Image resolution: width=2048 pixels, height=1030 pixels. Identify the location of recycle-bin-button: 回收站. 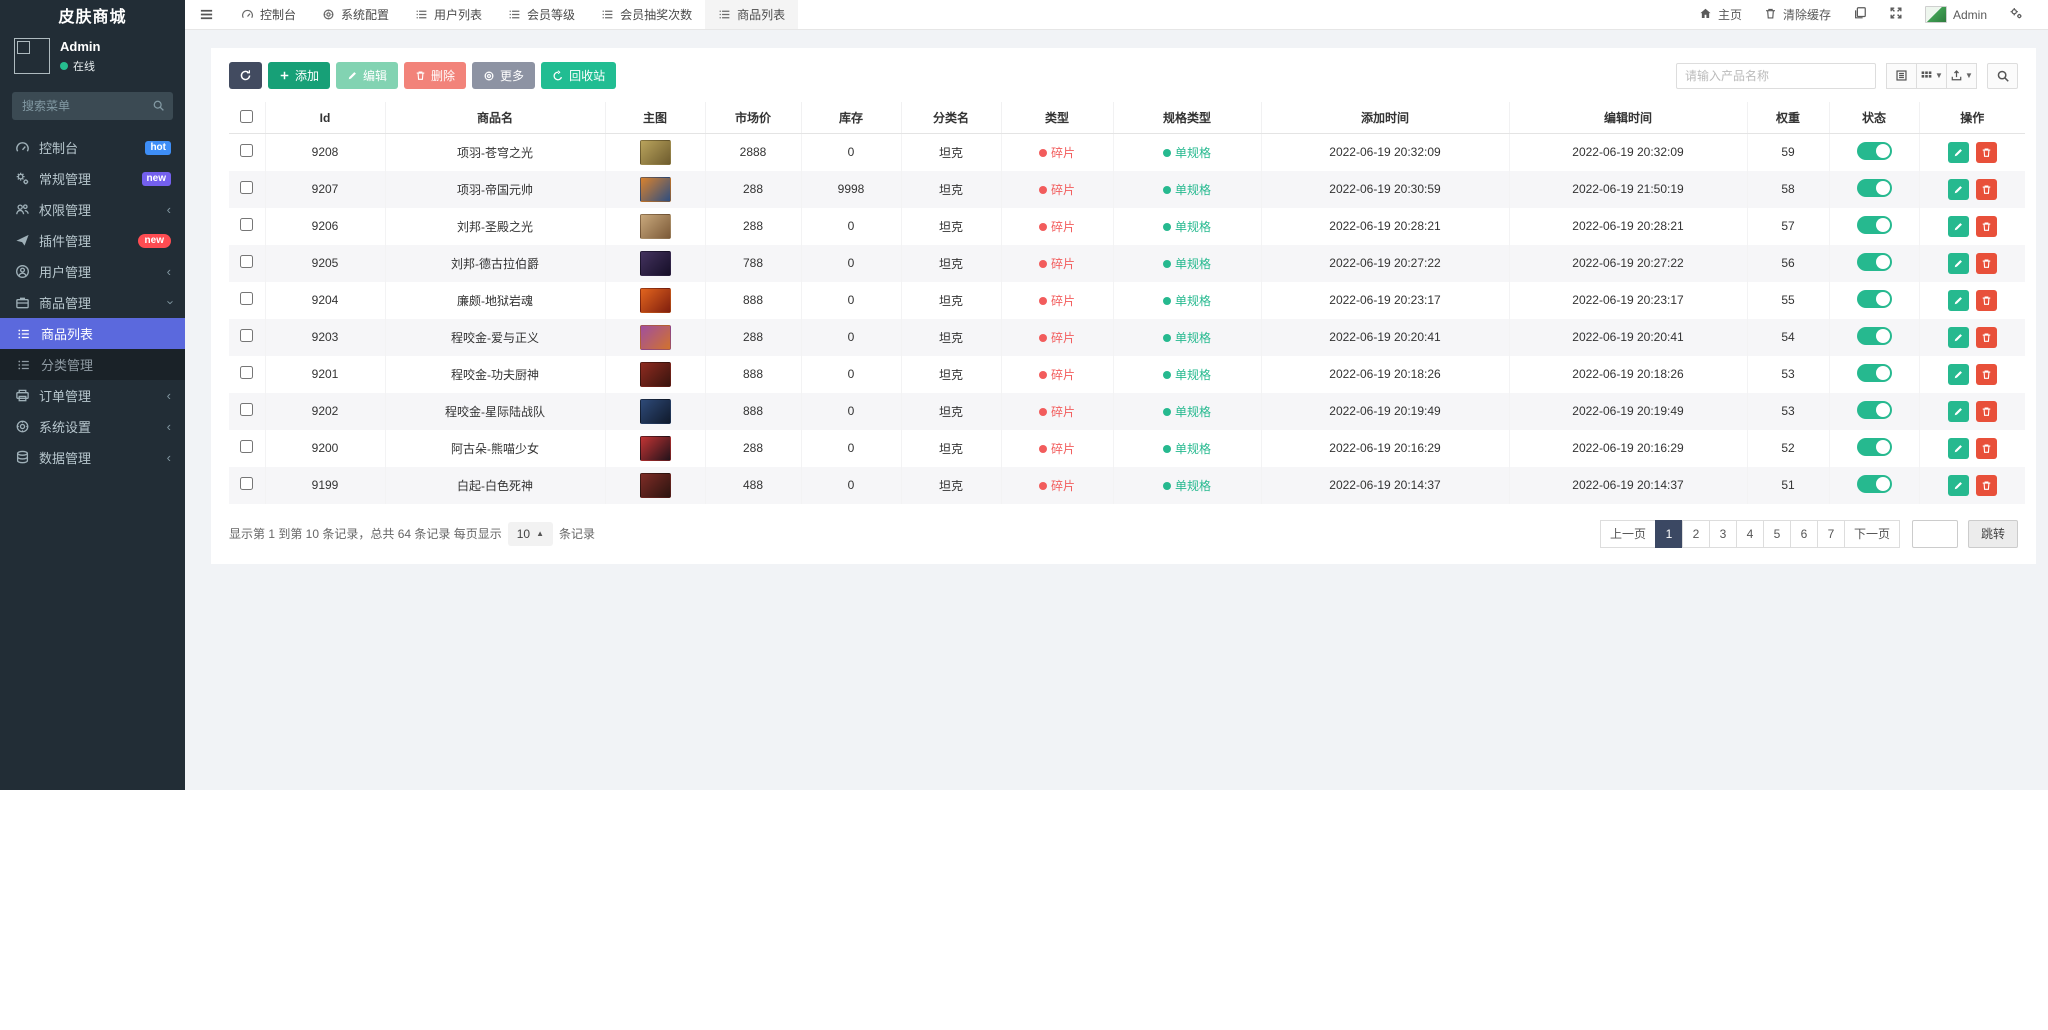
(579, 75).